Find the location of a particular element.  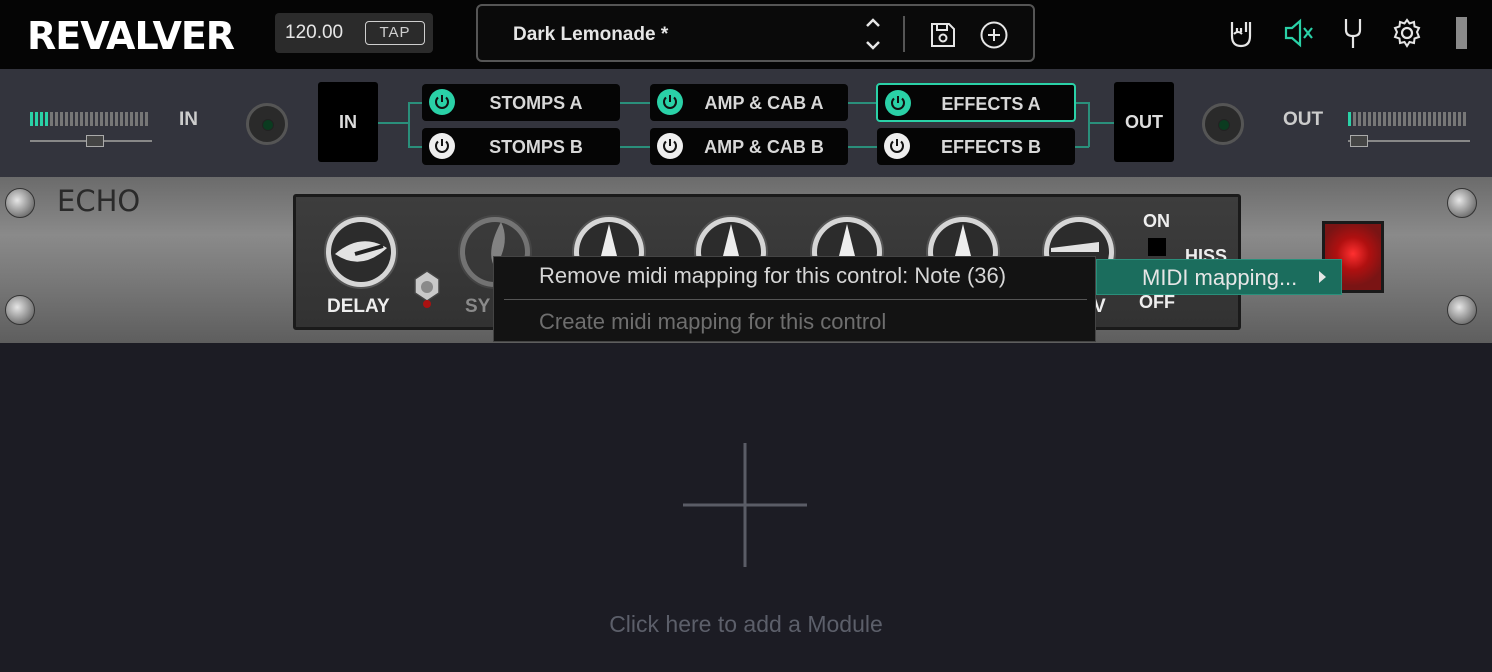

module-label: STOMPS B is located at coordinates (536, 147).